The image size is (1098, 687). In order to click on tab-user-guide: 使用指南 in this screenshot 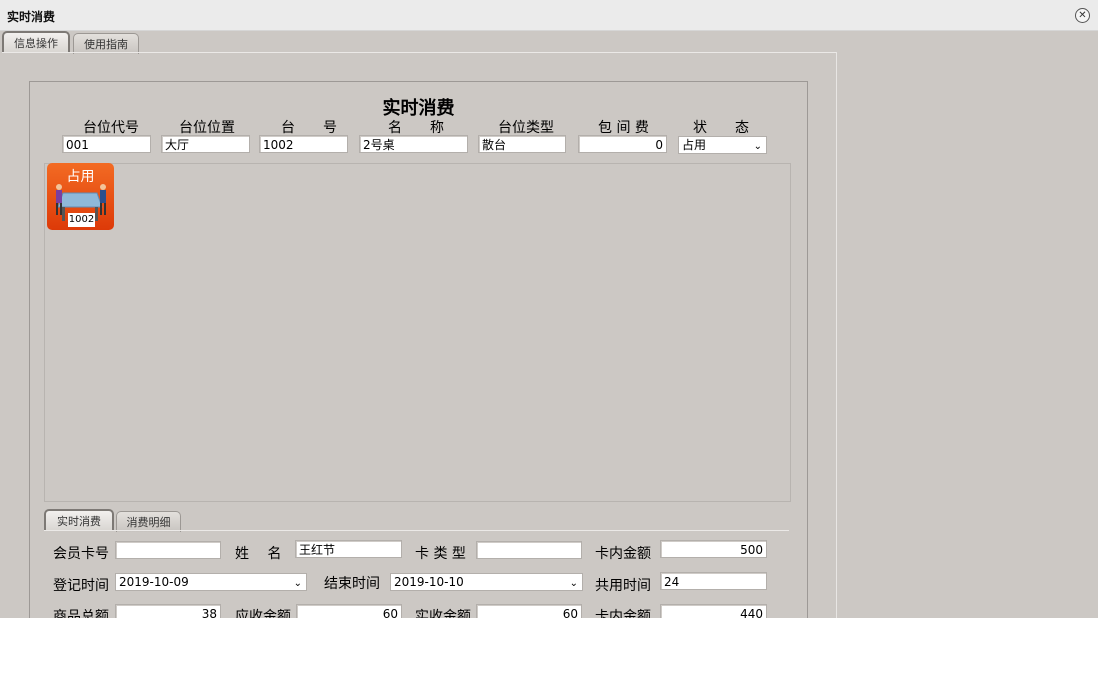, I will do `click(106, 43)`.